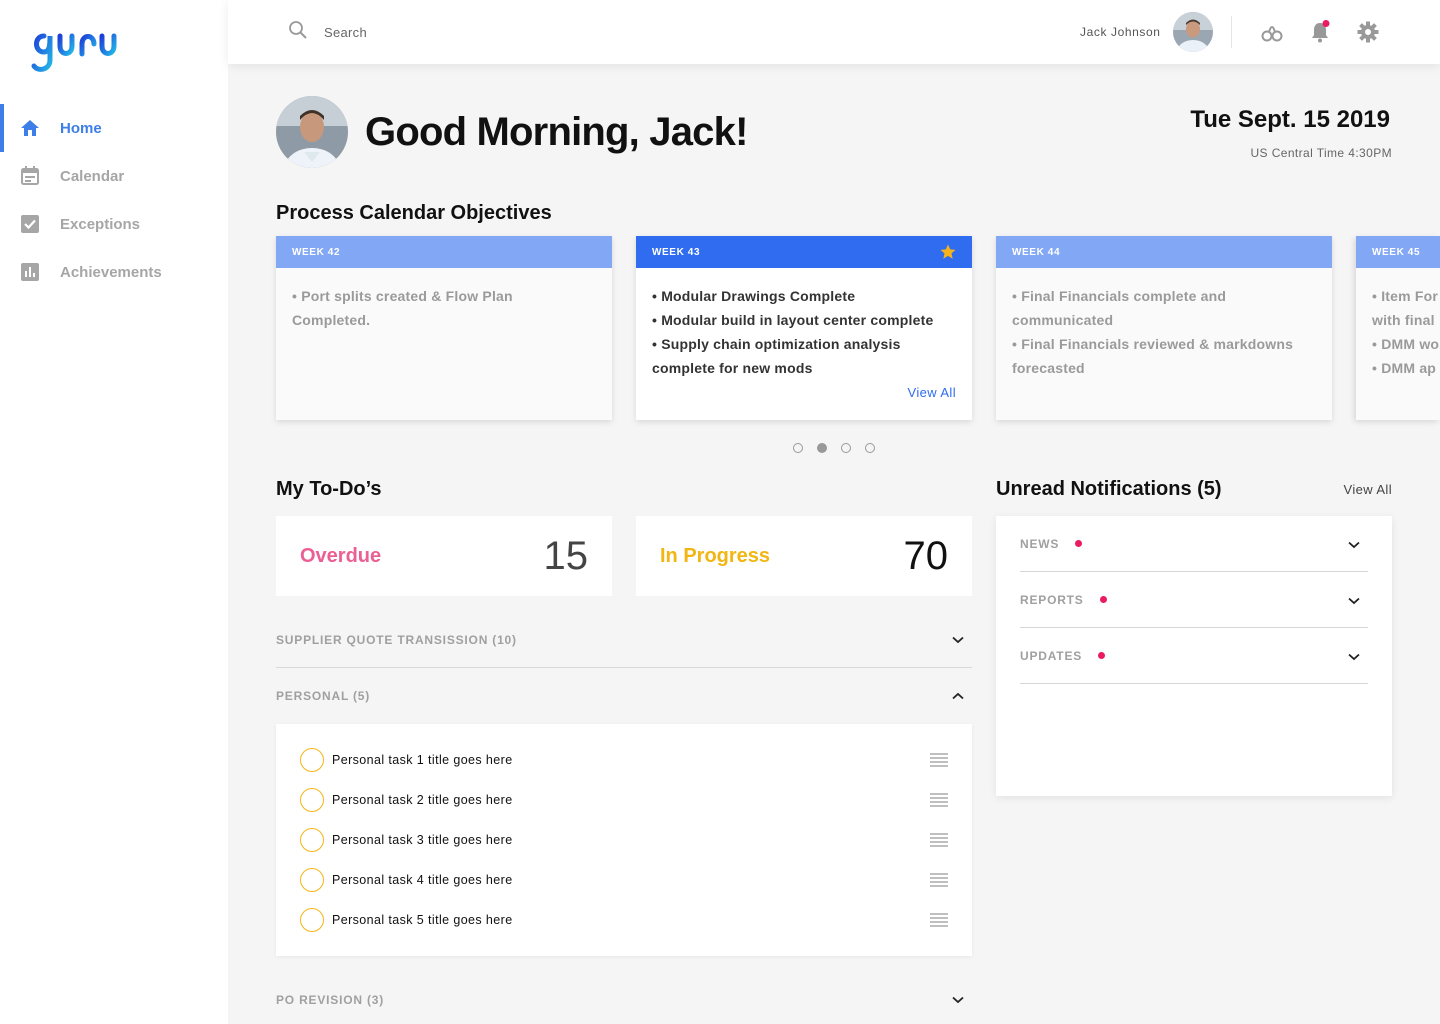 This screenshot has height=1024, width=1440. Describe the element at coordinates (331, 320) in the screenshot. I see `week-item: Completed.` at that location.